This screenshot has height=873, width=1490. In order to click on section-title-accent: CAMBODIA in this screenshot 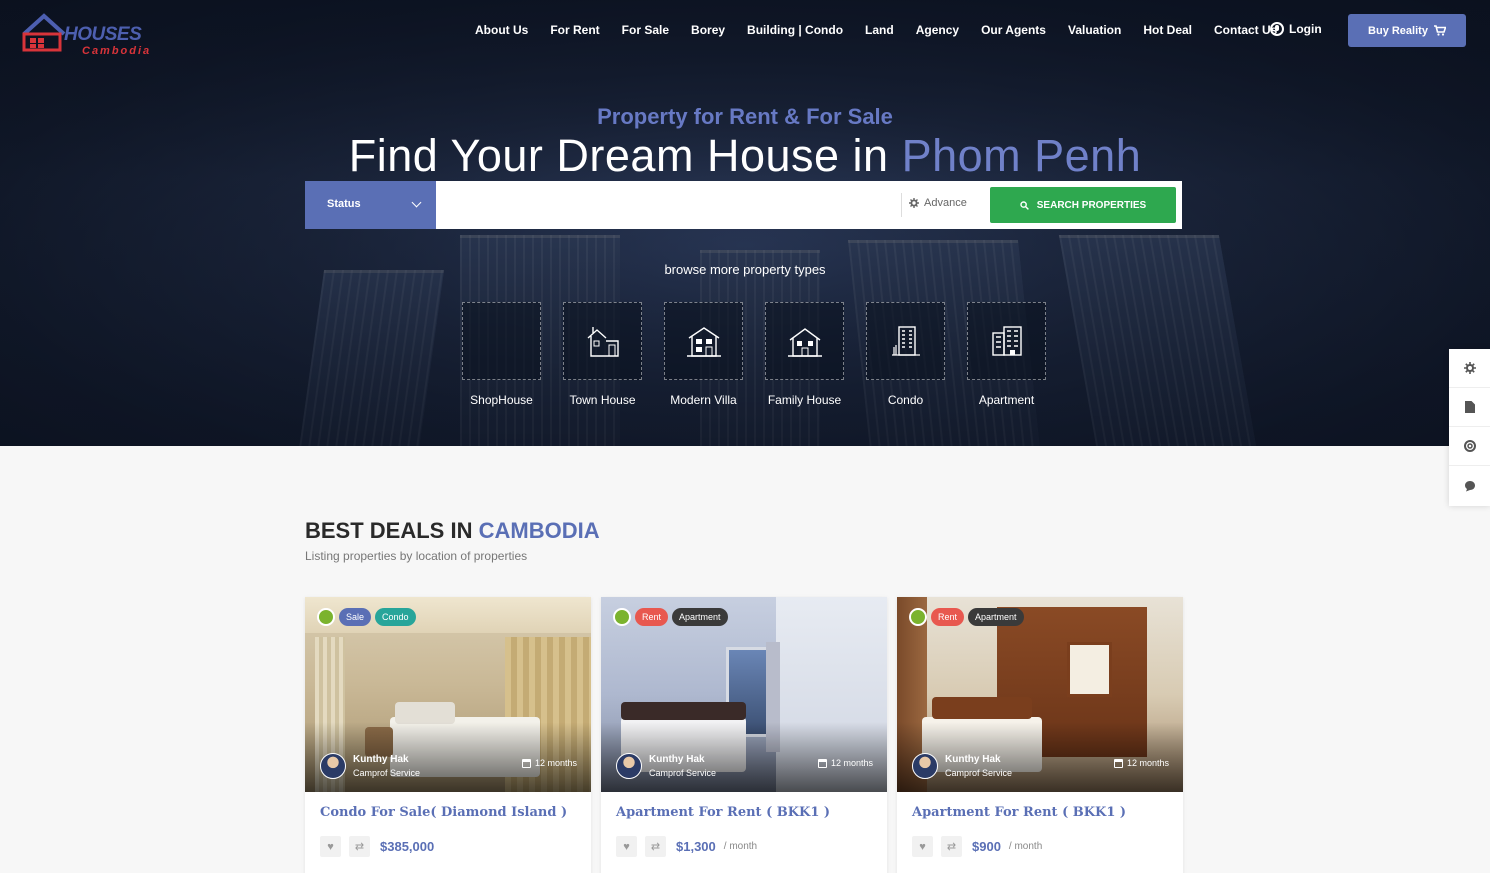, I will do `click(539, 530)`.